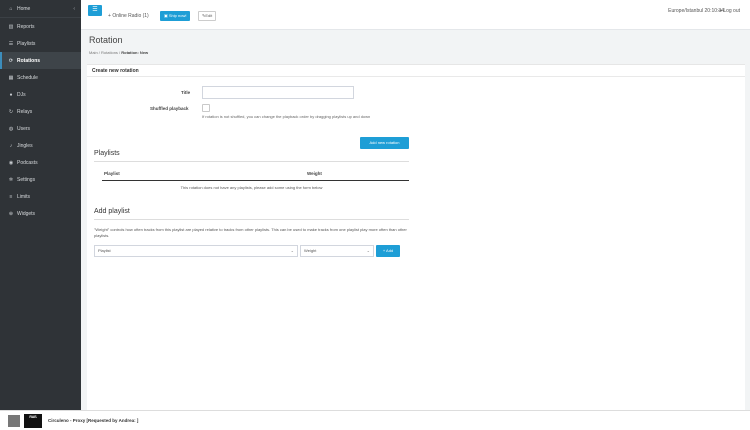  What do you see at coordinates (27, 162) in the screenshot?
I see `sidebar-item-label: Podcasts` at bounding box center [27, 162].